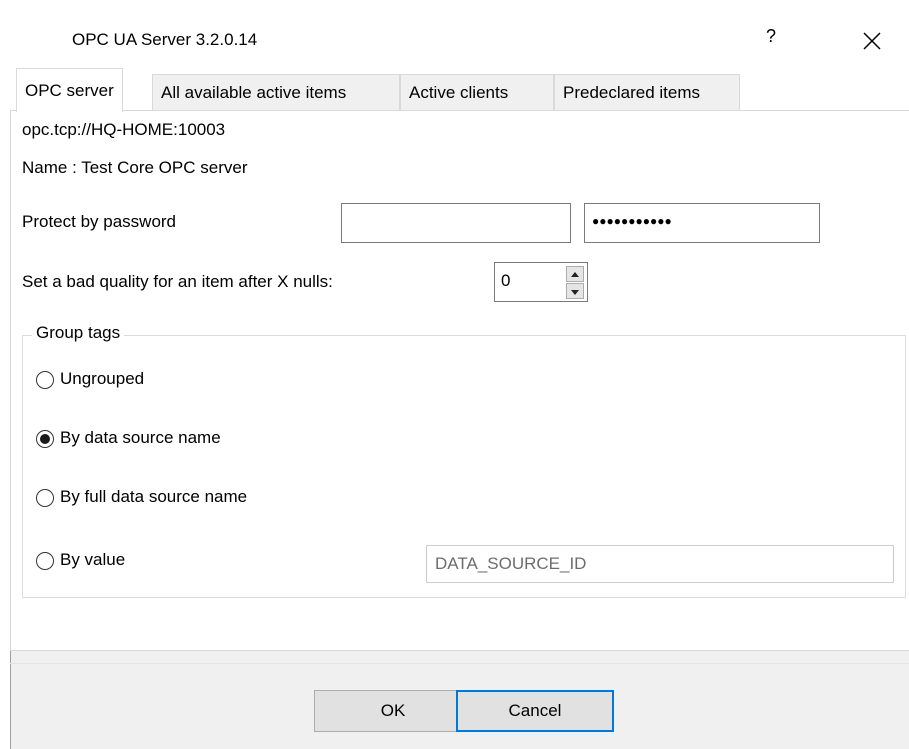 The image size is (909, 749). What do you see at coordinates (660, 564) in the screenshot?
I see `by-value-field: DATA_SOURCE_ID` at bounding box center [660, 564].